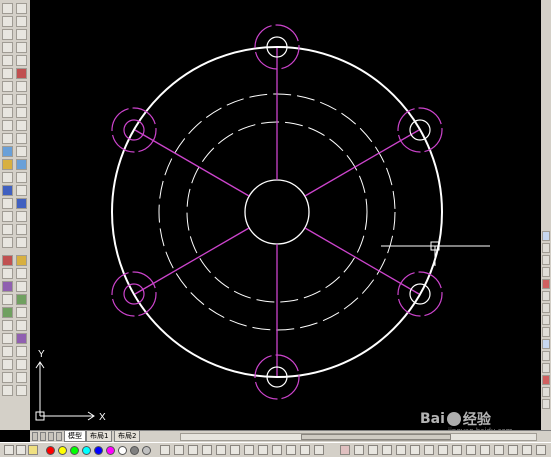  I want to click on rectangle-button, so click(7, 60).